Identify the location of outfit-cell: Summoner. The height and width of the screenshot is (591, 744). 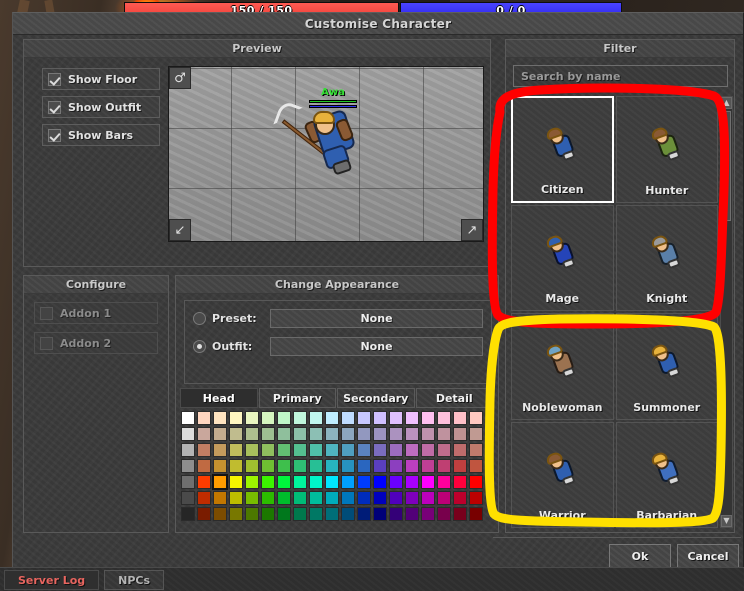
(666, 366).